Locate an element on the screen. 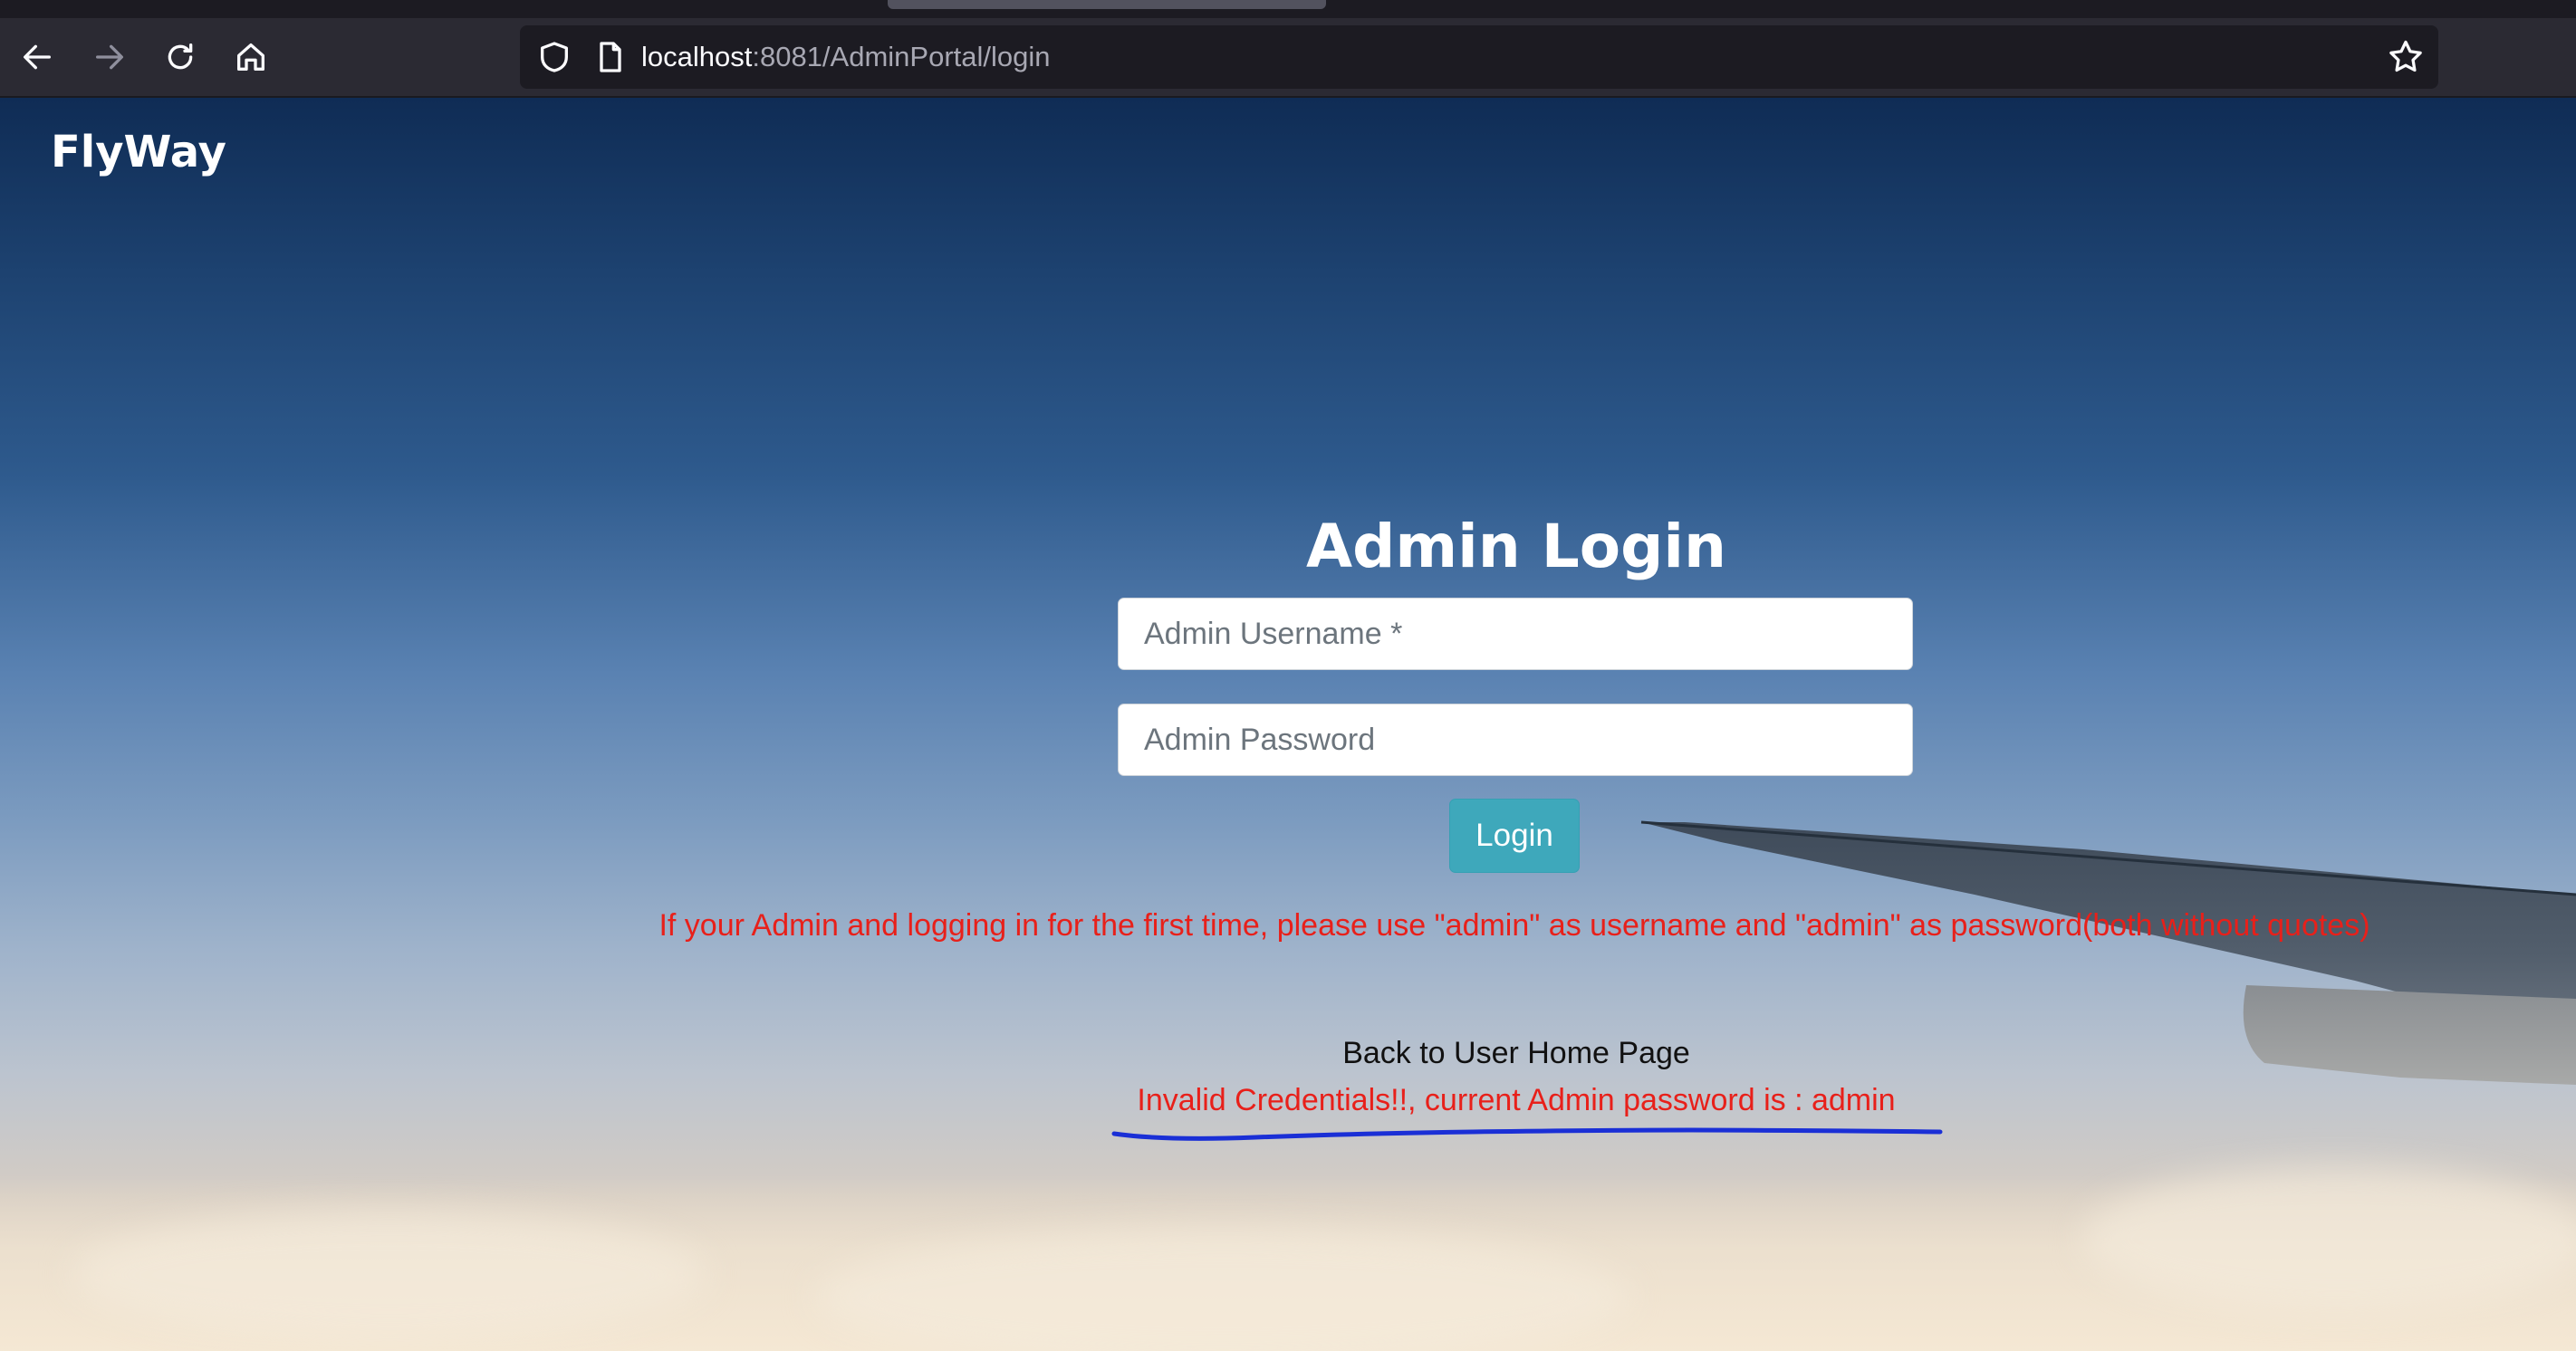  url-path: :8081/AdminPortal/login is located at coordinates (901, 56).